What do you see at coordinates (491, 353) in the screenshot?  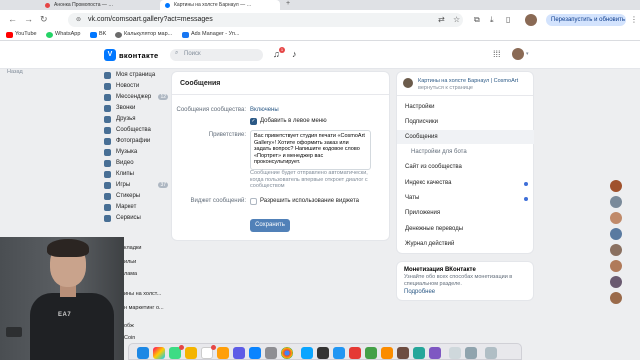 I see `trash-icon` at bounding box center [491, 353].